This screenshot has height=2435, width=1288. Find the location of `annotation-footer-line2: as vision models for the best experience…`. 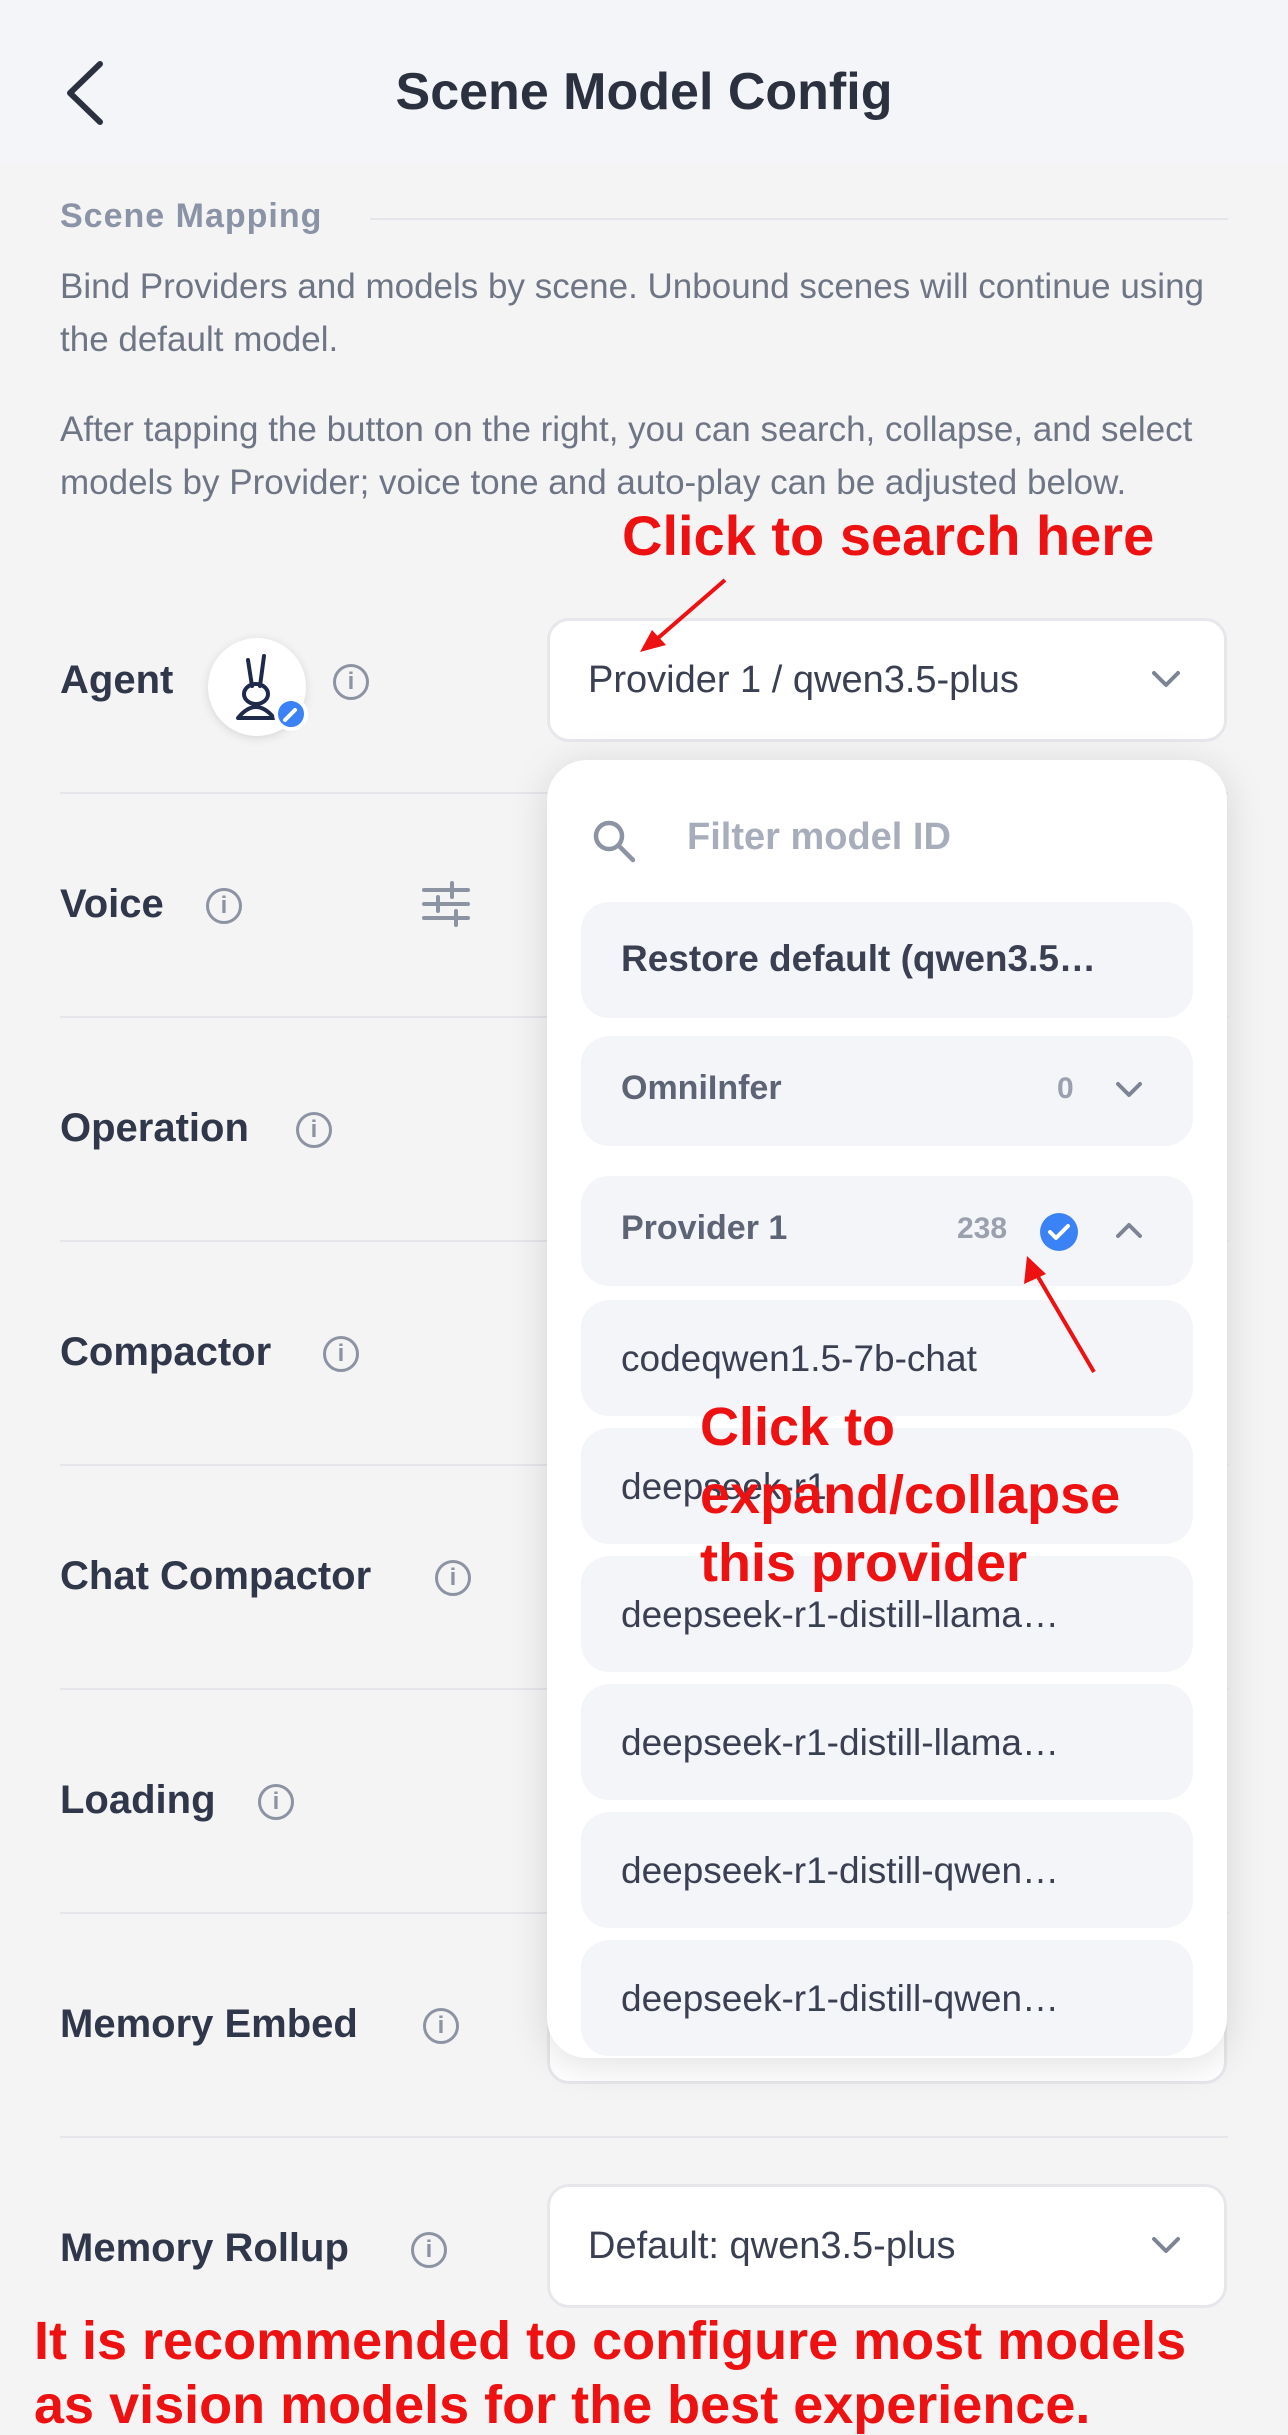

annotation-footer-line2: as vision models for the best experience… is located at coordinates (562, 2405).